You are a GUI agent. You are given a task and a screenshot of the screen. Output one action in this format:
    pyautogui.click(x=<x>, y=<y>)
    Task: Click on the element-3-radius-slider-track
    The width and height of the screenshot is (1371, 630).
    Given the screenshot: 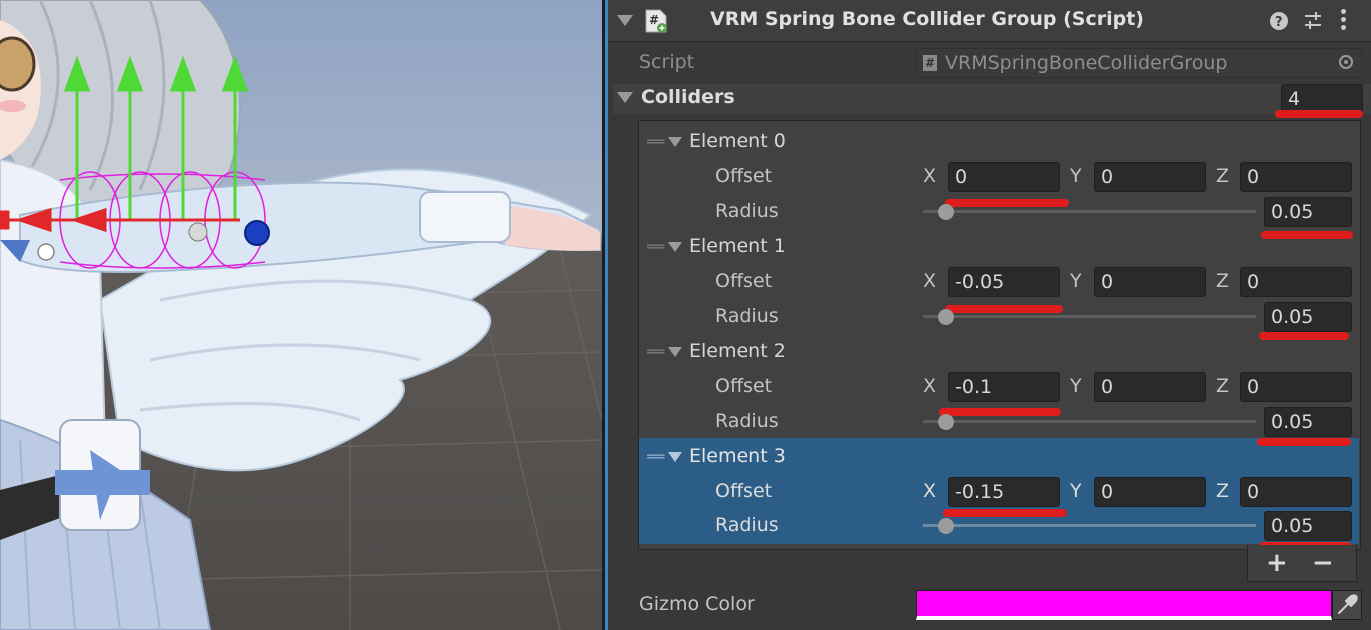 What is the action you would take?
    pyautogui.click(x=1089, y=525)
    